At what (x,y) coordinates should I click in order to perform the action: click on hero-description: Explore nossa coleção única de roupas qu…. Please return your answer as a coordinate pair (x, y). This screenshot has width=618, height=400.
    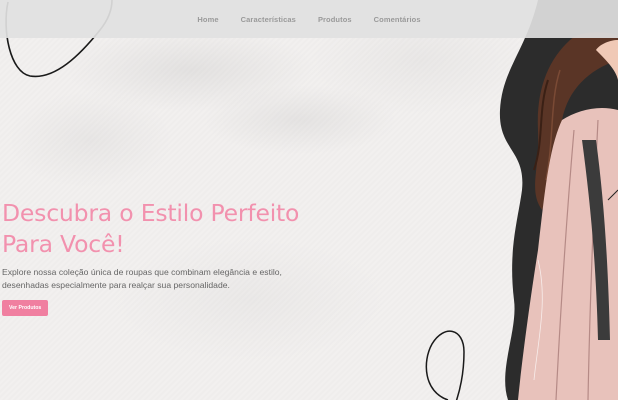
    Looking at the image, I should click on (172, 279).